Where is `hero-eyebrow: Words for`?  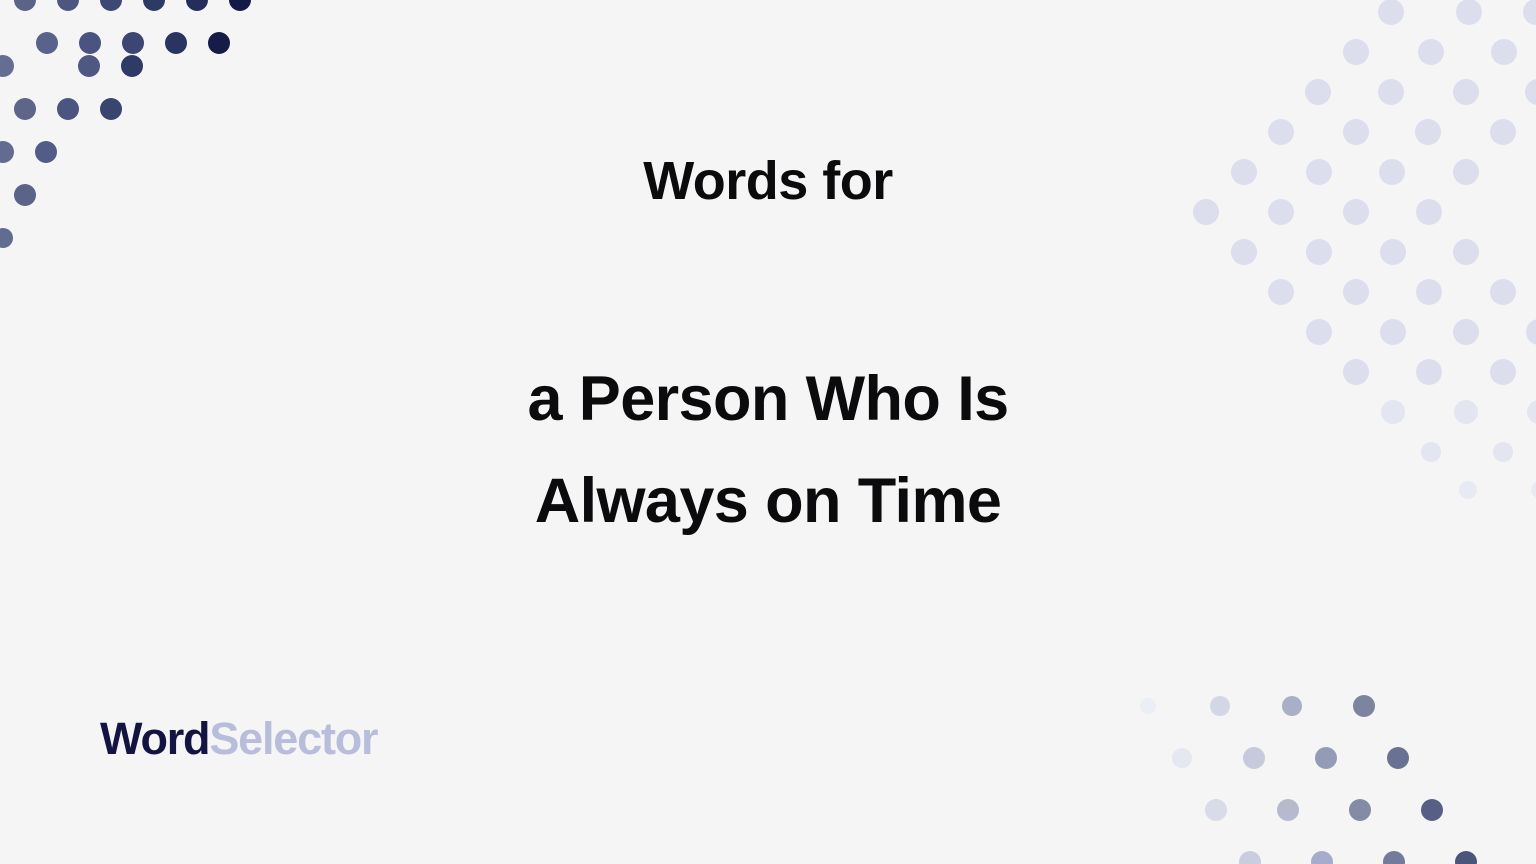 hero-eyebrow: Words for is located at coordinates (768, 181).